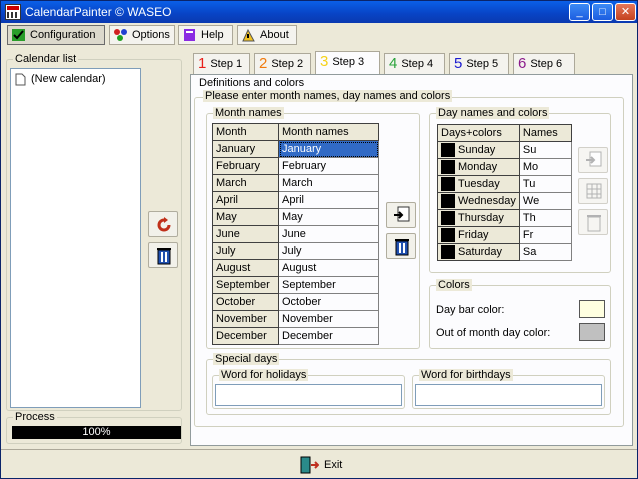 This screenshot has width=638, height=479. Describe the element at coordinates (414, 63) in the screenshot. I see `tab-step-4: 4 Step 4` at that location.